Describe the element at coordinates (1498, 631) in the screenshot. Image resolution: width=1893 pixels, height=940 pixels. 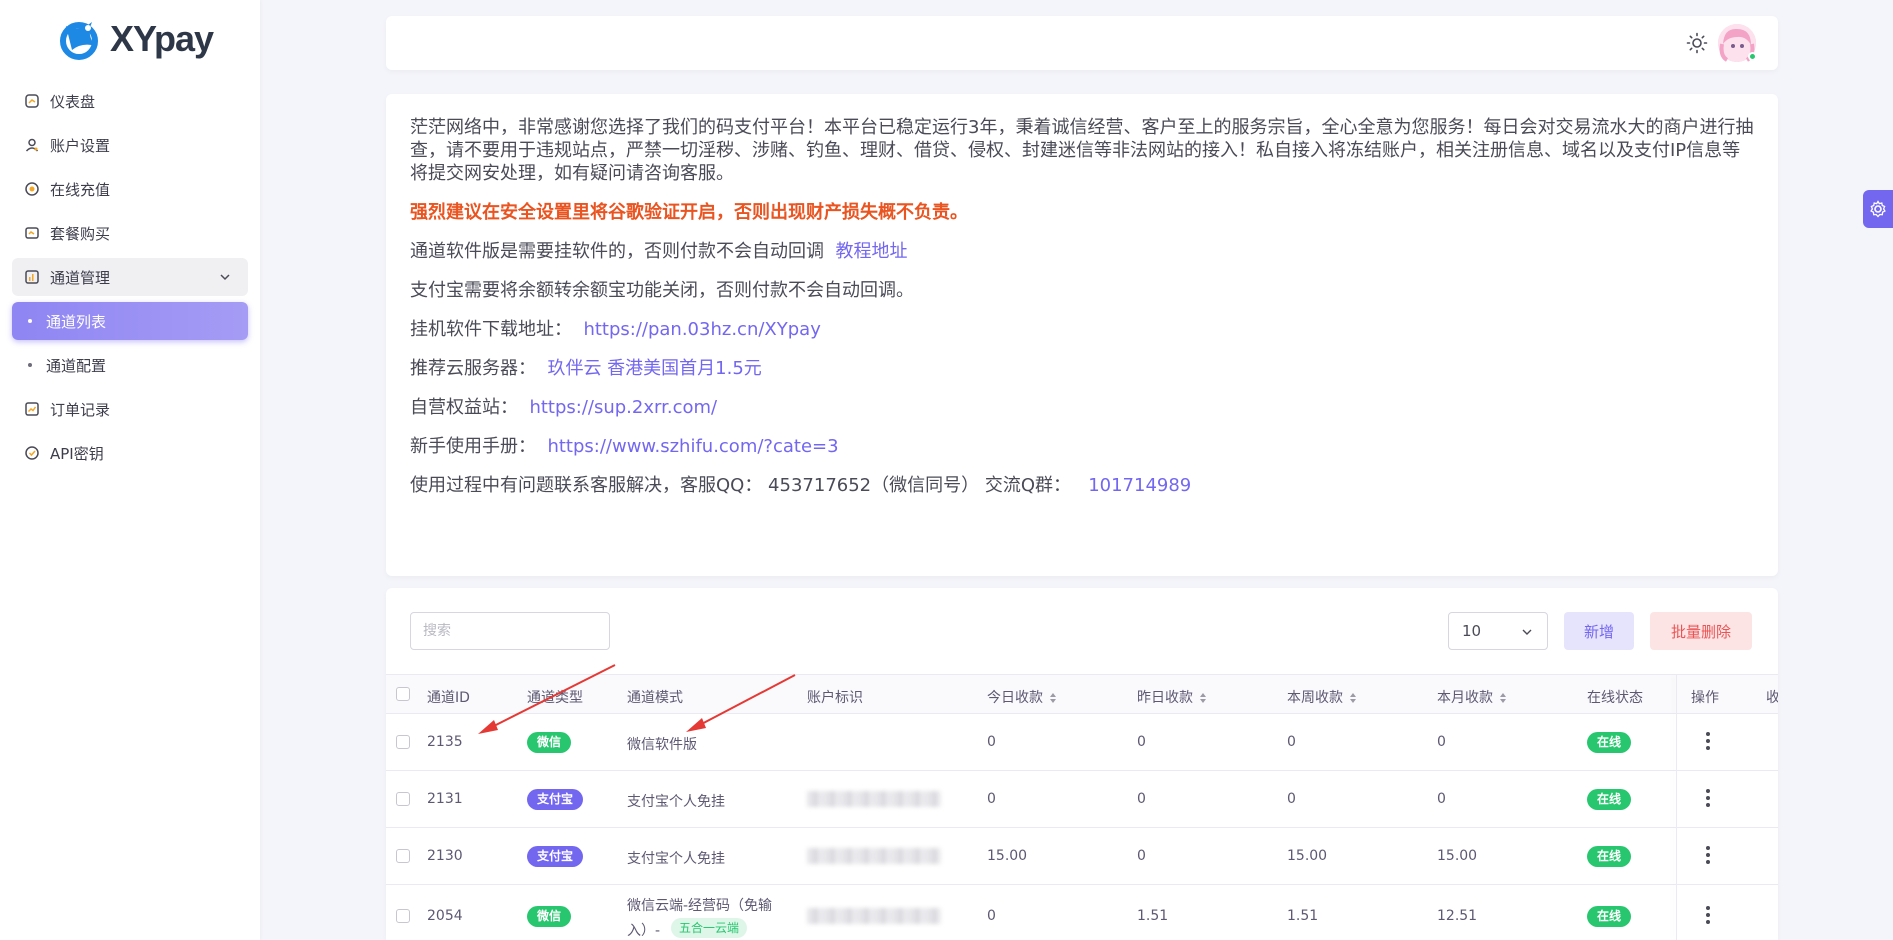
I see `page-size-select: 10` at that location.